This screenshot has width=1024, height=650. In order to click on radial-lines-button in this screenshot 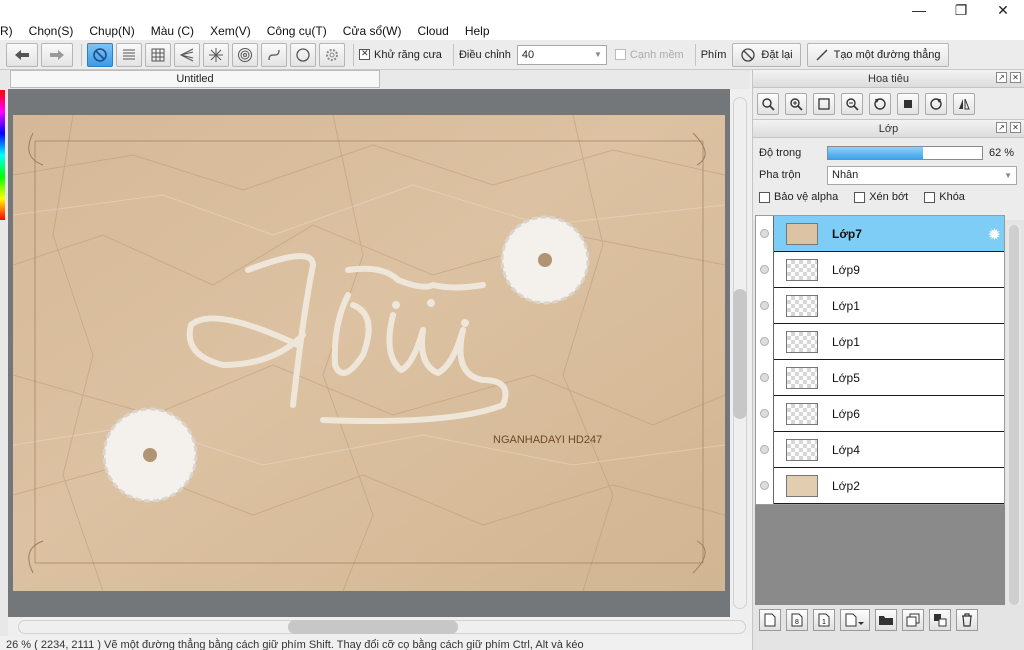, I will do `click(216, 54)`.